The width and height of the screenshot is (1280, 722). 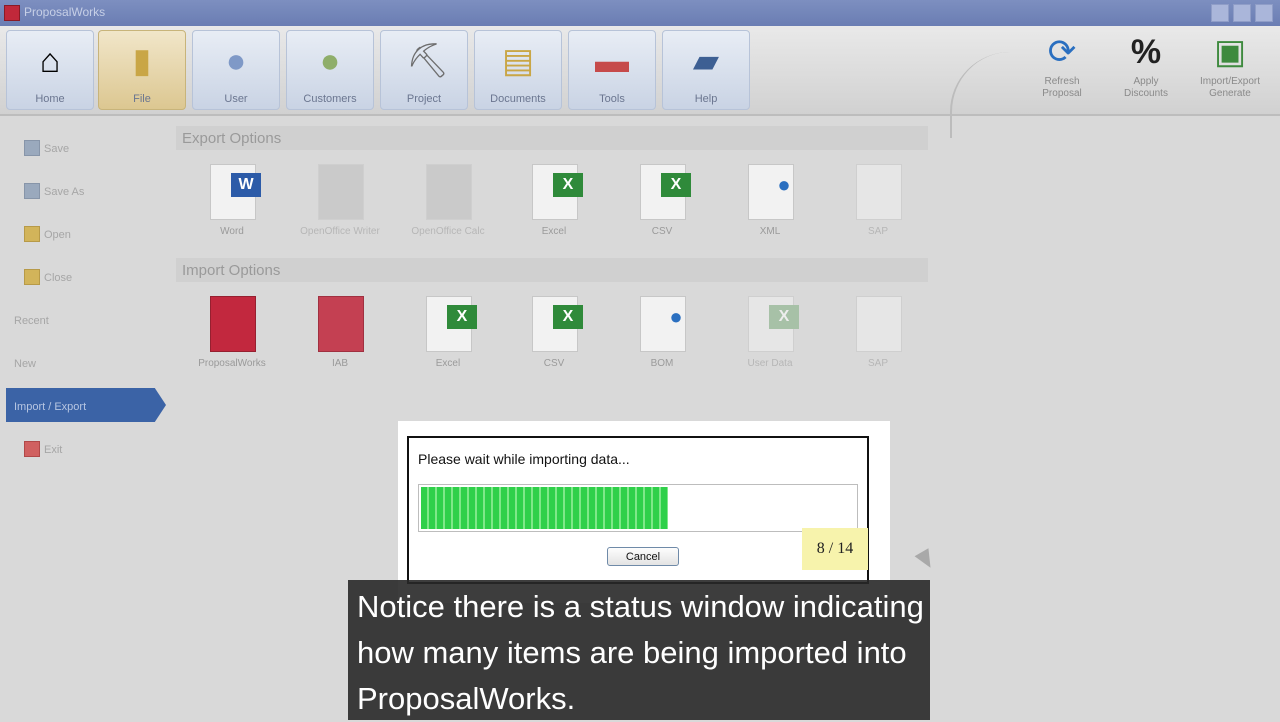 What do you see at coordinates (835, 549) in the screenshot?
I see `import-counter: 8 / 14` at bounding box center [835, 549].